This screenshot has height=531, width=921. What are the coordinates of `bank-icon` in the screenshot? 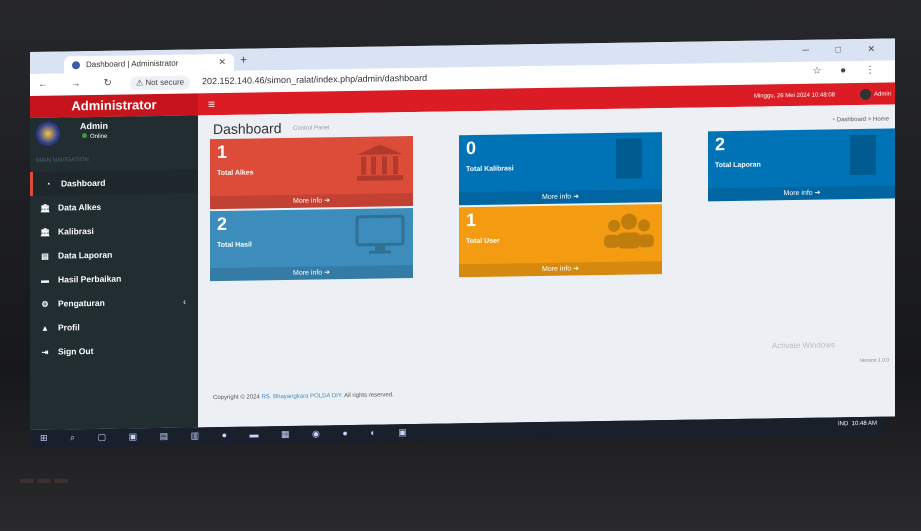 It's located at (380, 162).